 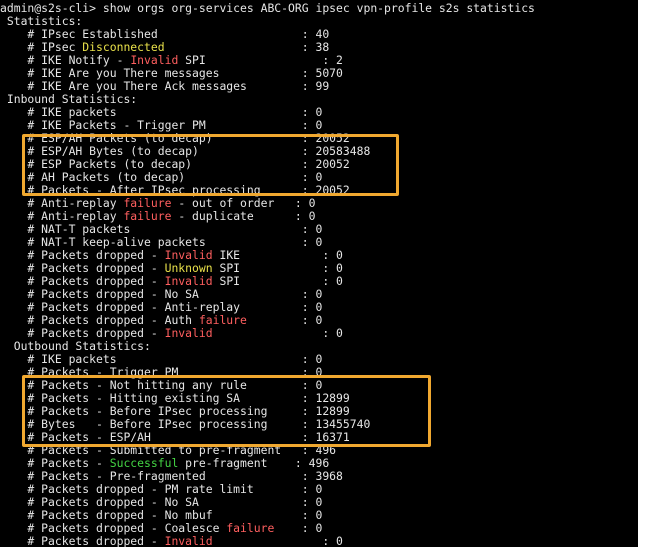 What do you see at coordinates (243, 203) in the screenshot?
I see `text-segment: - out of order : 0` at bounding box center [243, 203].